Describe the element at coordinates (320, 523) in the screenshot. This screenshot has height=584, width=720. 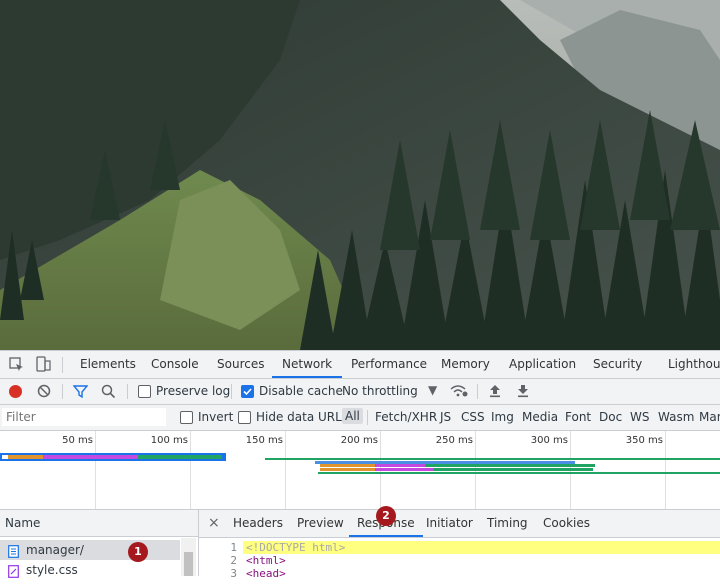
I see `tab-preview: Preview` at that location.